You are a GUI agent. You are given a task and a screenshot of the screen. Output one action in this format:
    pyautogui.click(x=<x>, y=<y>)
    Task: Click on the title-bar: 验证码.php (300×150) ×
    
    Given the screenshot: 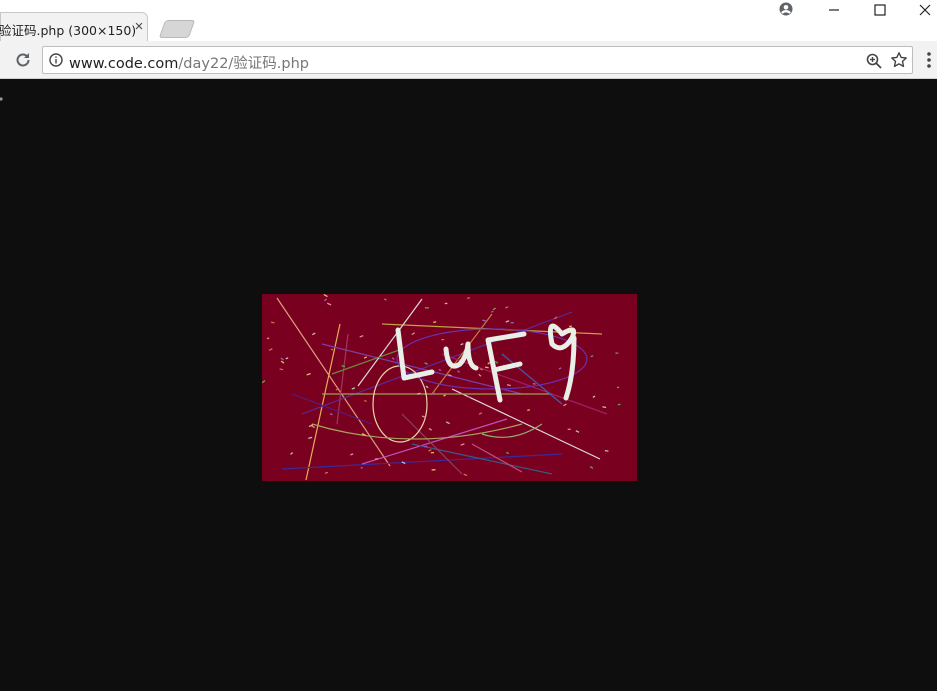 What is the action you would take?
    pyautogui.click(x=468, y=20)
    